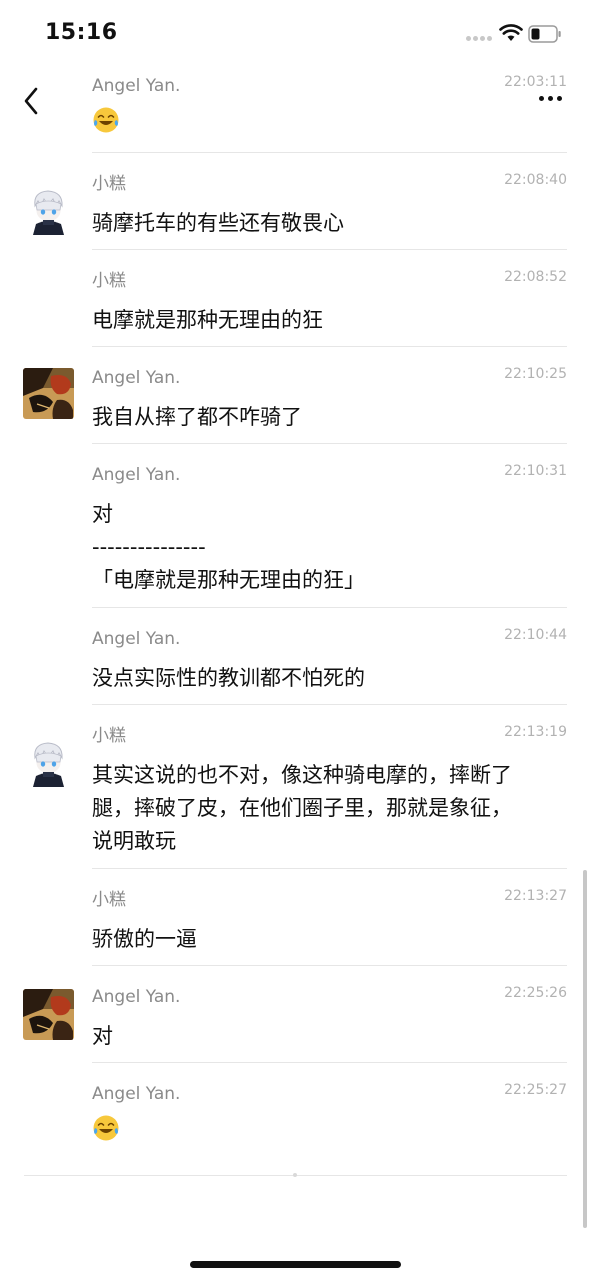  I want to click on message-time: 22:10:25, so click(535, 374).